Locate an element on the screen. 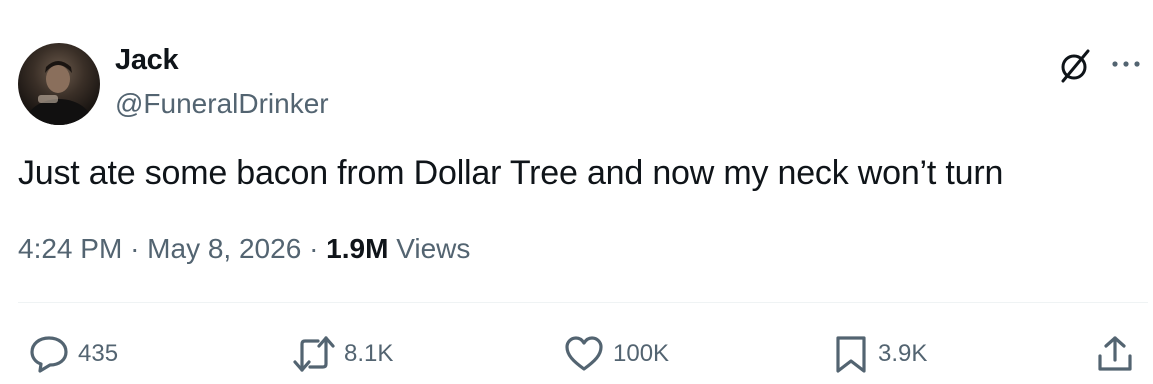 Image resolution: width=1153 pixels, height=384 pixels. reply-button: 435 is located at coordinates (73, 354).